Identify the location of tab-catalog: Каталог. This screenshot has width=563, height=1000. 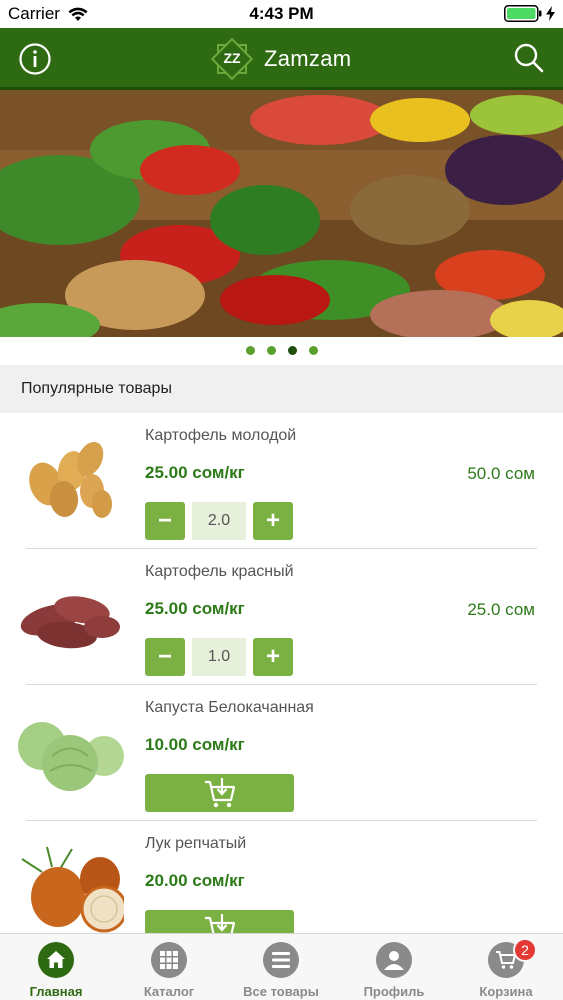
(169, 967).